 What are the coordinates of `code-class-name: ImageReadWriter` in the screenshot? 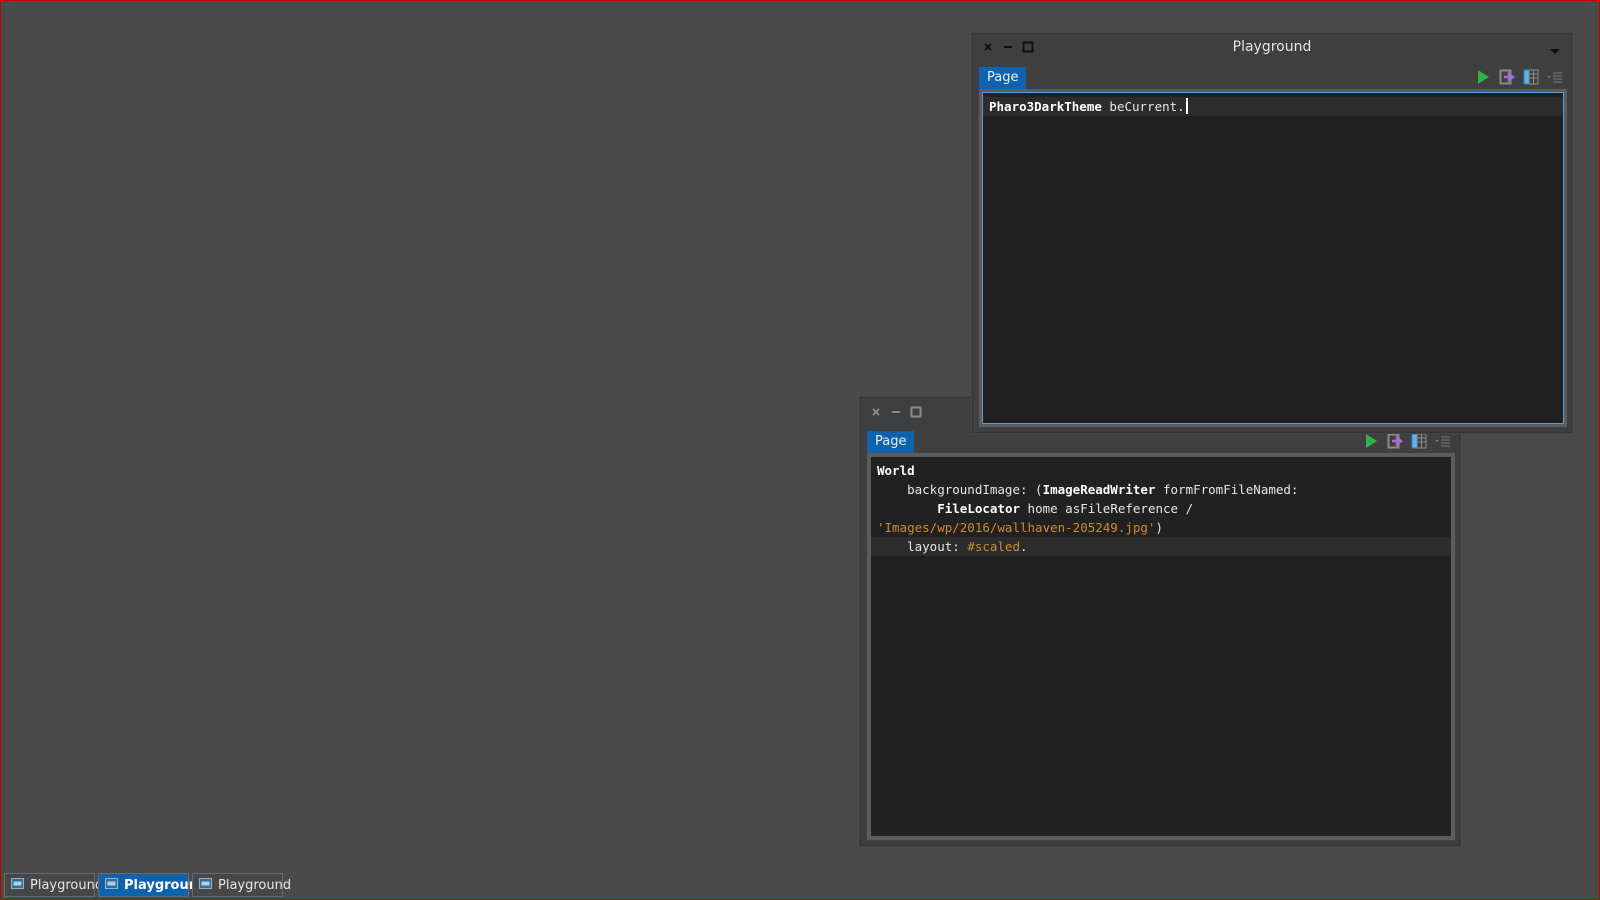 It's located at (1099, 489).